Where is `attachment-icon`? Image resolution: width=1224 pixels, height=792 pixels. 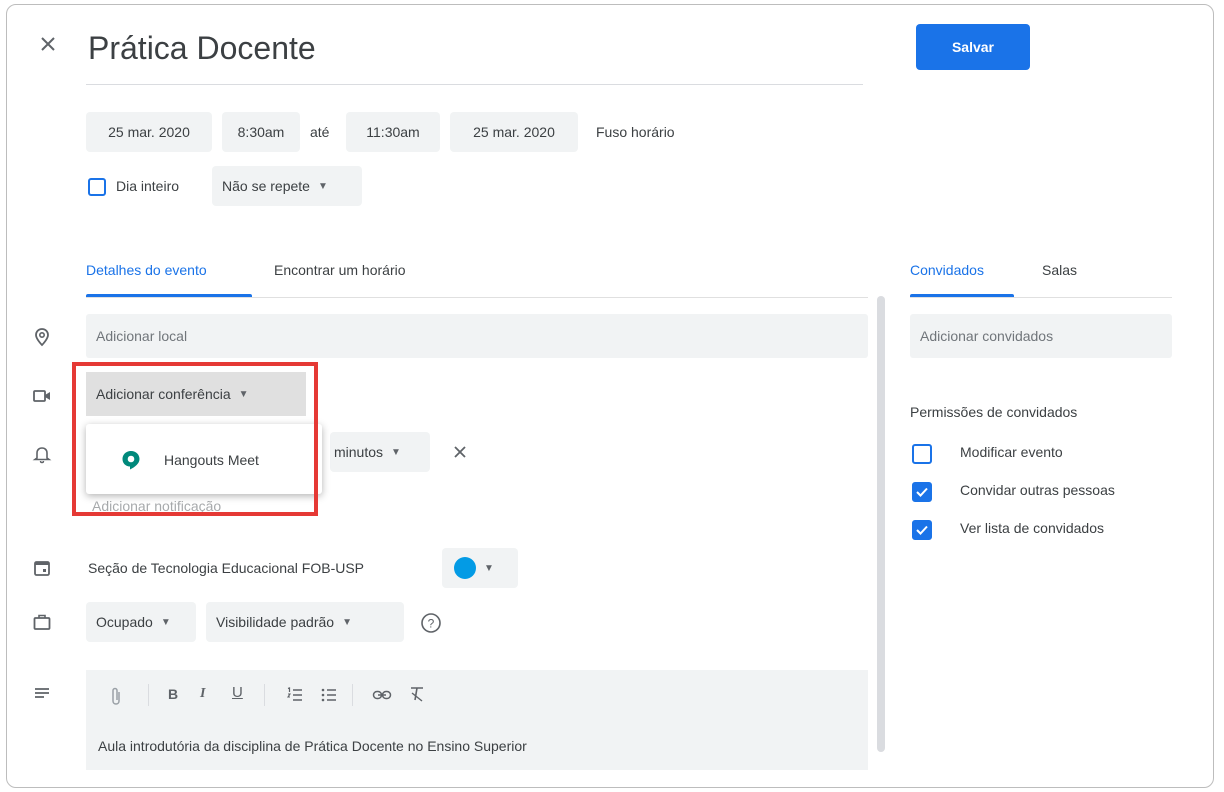 attachment-icon is located at coordinates (116, 696).